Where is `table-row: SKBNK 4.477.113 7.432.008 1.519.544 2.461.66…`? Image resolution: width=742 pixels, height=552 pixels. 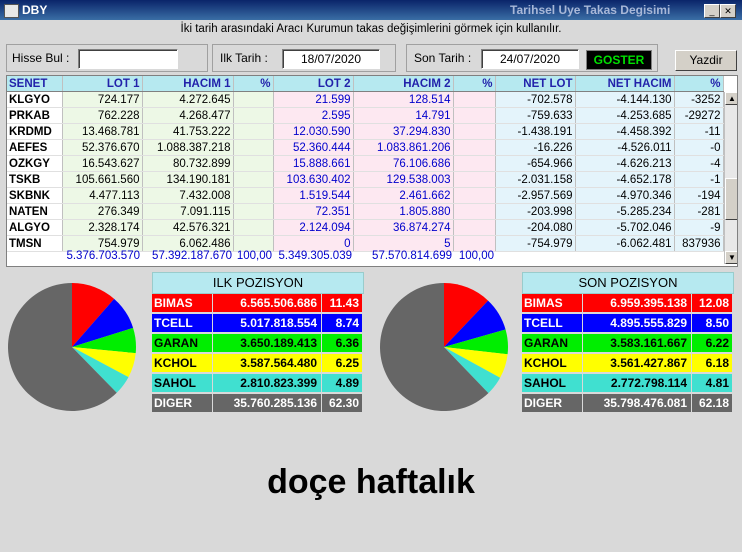
table-row: SKBNK 4.477.113 7.432.008 1.519.544 2.461.66… is located at coordinates (365, 195).